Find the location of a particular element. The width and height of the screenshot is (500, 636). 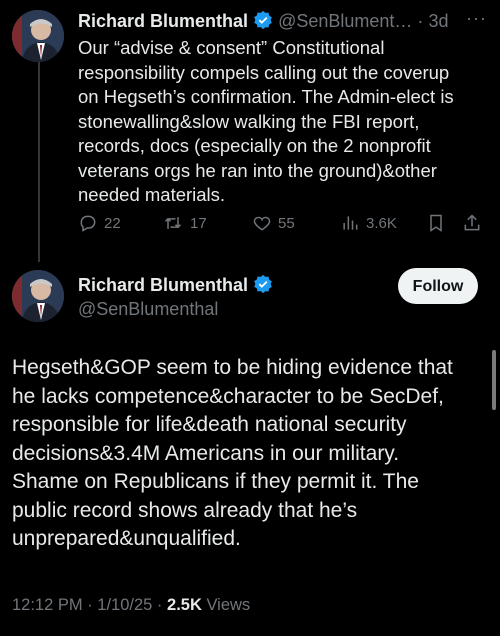

tweet-meta: 12:12 PM · 1/10/25 · 2.5K Views is located at coordinates (131, 605).